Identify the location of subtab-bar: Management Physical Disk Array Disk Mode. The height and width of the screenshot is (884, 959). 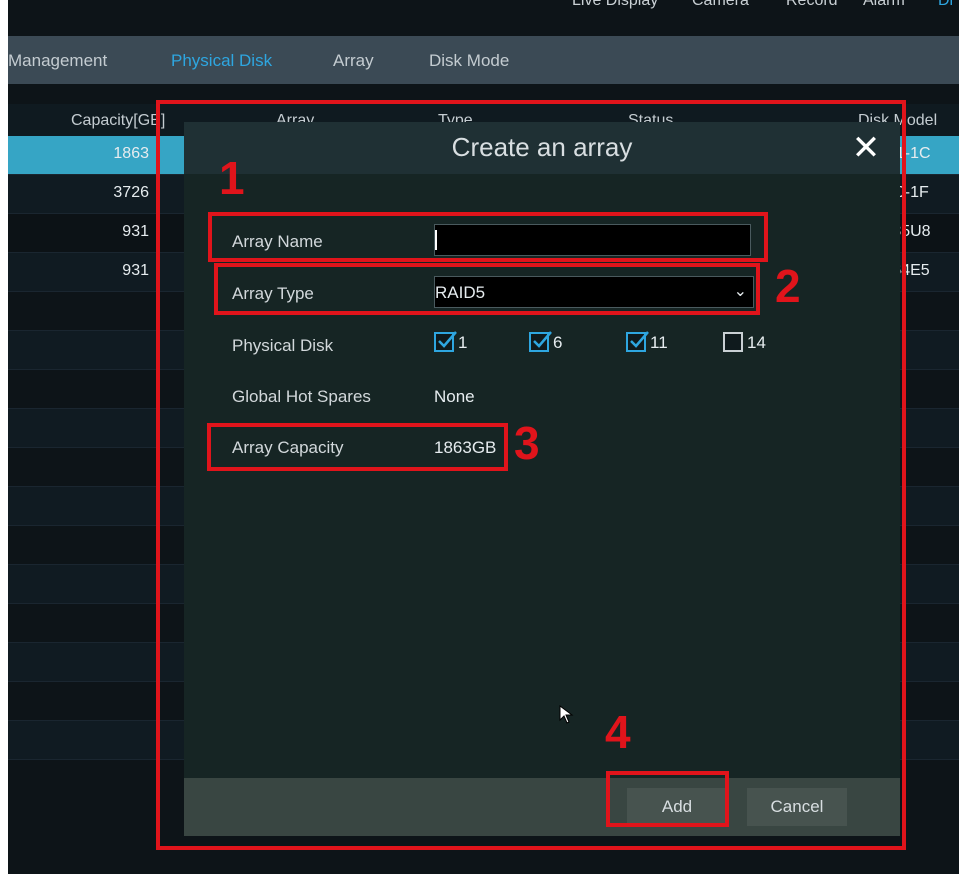
(483, 60).